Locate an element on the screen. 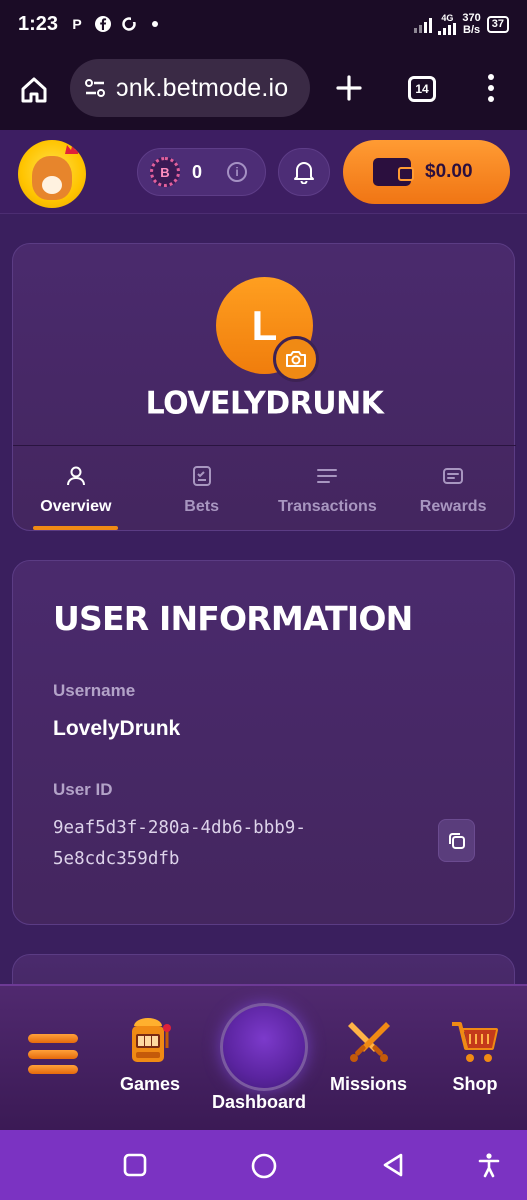 This screenshot has width=527, height=1200. nav-label: Games is located at coordinates (150, 1084).